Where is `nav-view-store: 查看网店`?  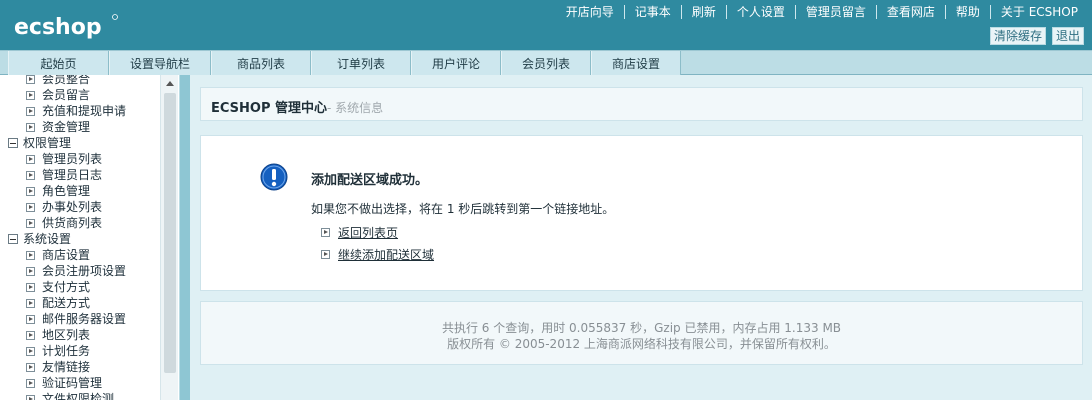
nav-view-store: 查看网店 is located at coordinates (910, 12).